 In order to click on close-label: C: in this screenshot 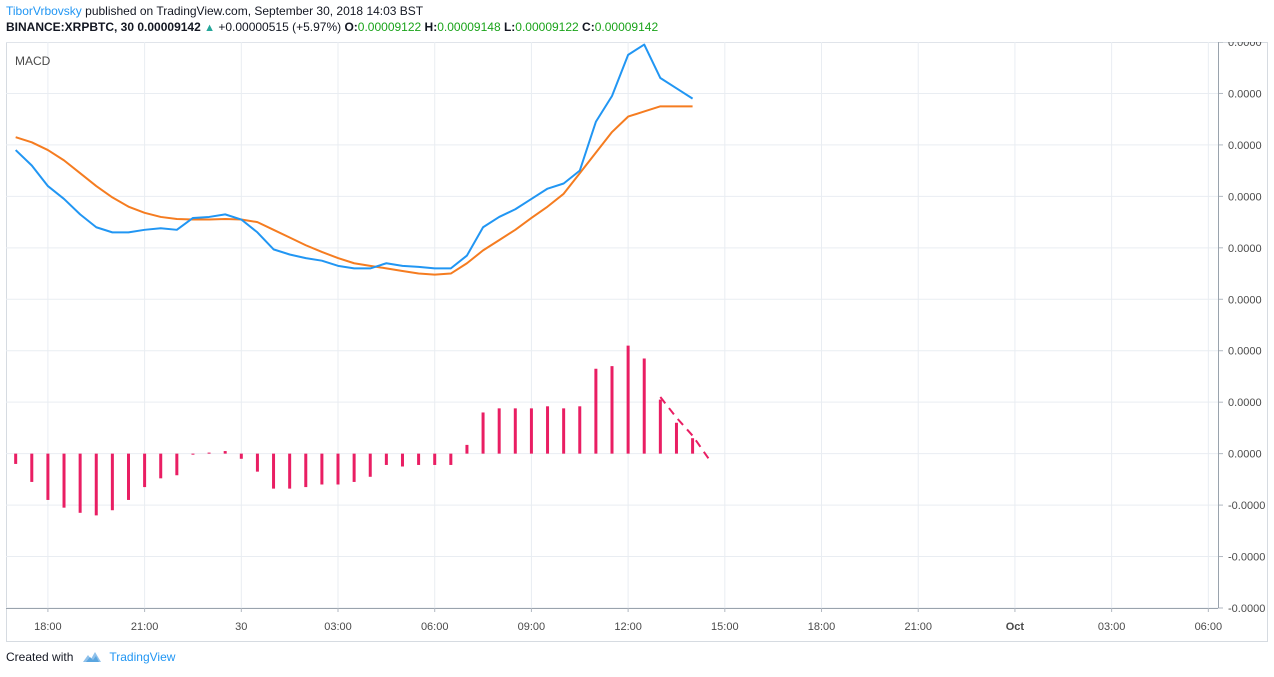, I will do `click(588, 27)`.